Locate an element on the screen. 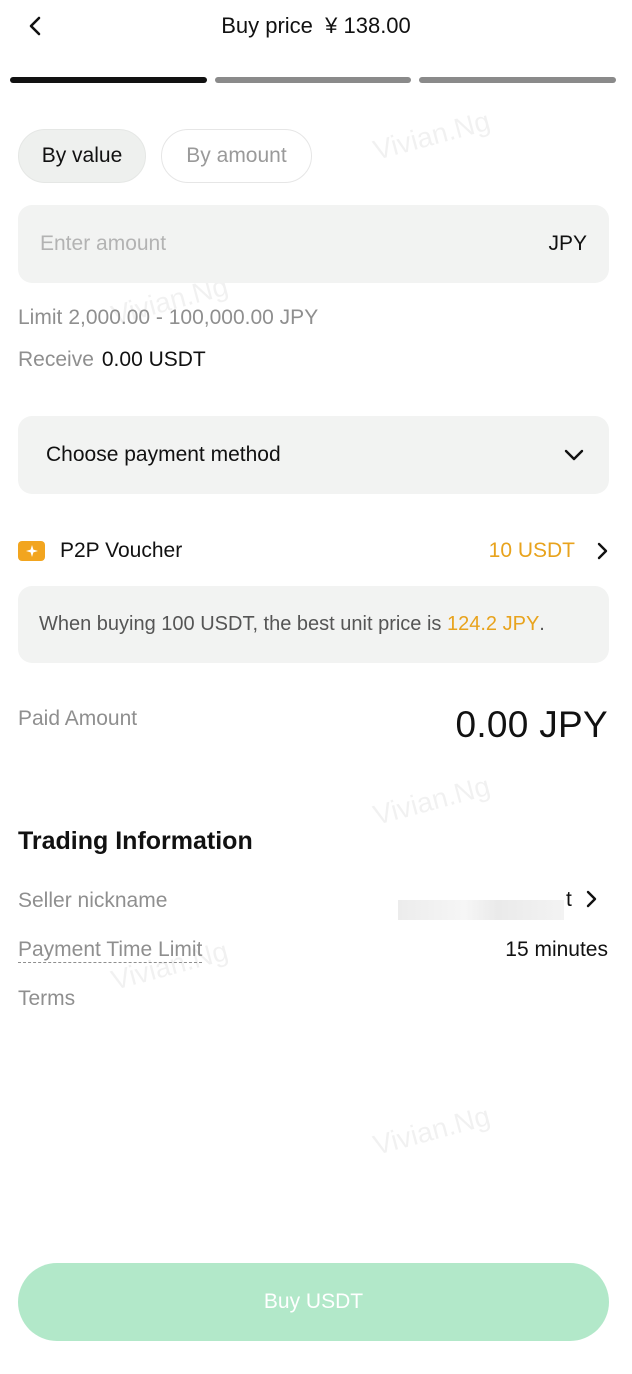  payment-method-select: Choose payment method is located at coordinates (313, 455).